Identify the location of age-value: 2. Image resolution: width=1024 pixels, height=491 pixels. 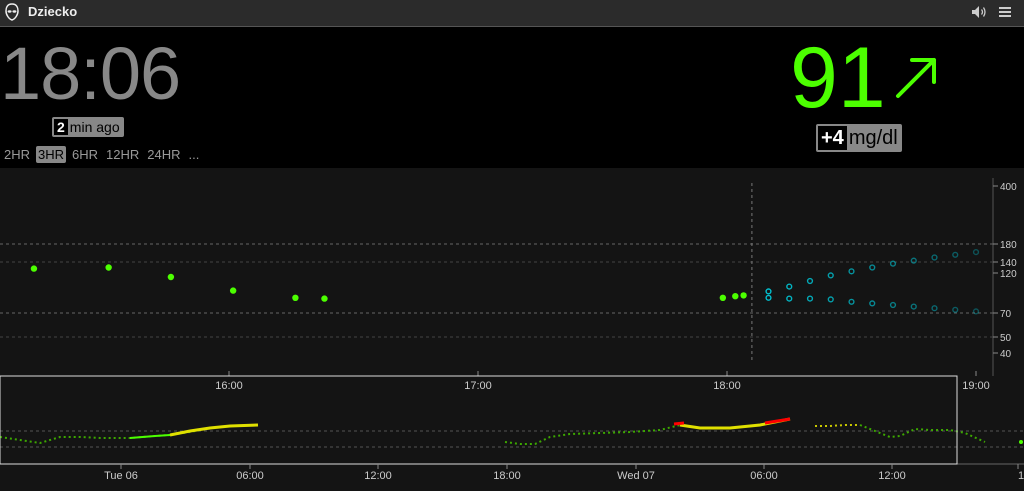
(61, 127).